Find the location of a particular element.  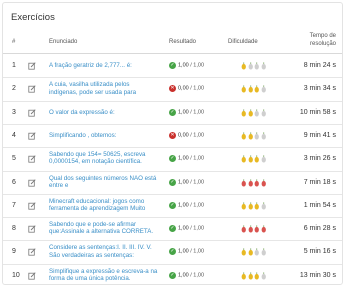

row-number: 1 is located at coordinates (14, 65).